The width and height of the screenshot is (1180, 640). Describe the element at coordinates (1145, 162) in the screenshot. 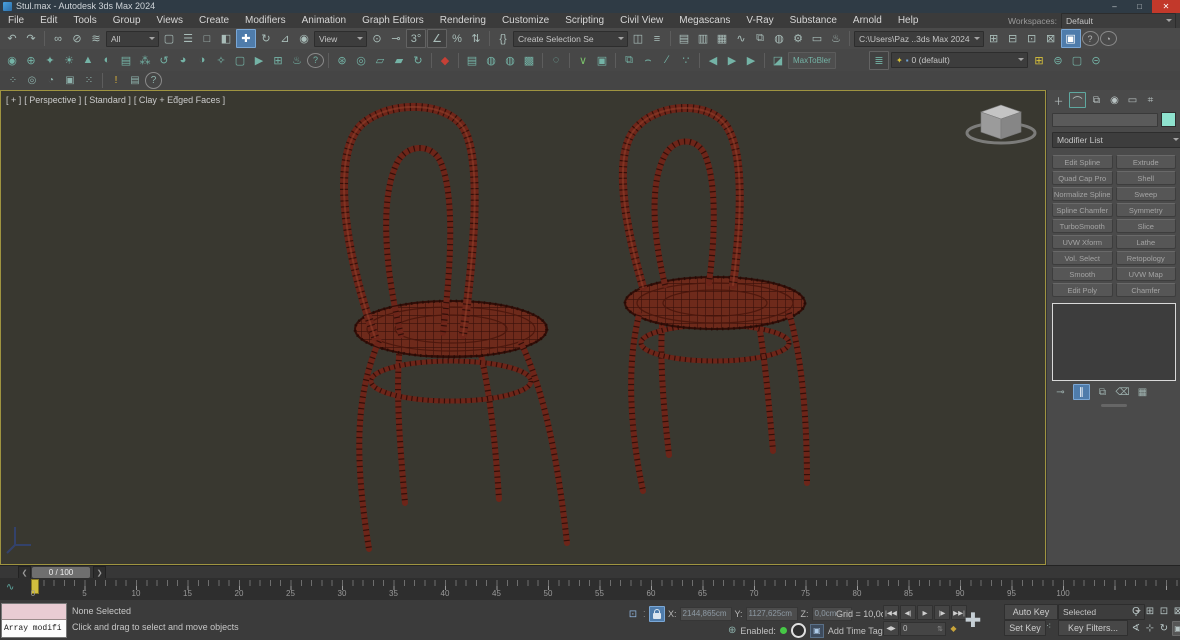

I see `modifier-button: Extrude` at that location.